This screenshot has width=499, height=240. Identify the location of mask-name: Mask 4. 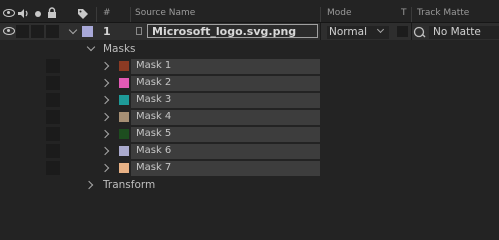
(154, 116).